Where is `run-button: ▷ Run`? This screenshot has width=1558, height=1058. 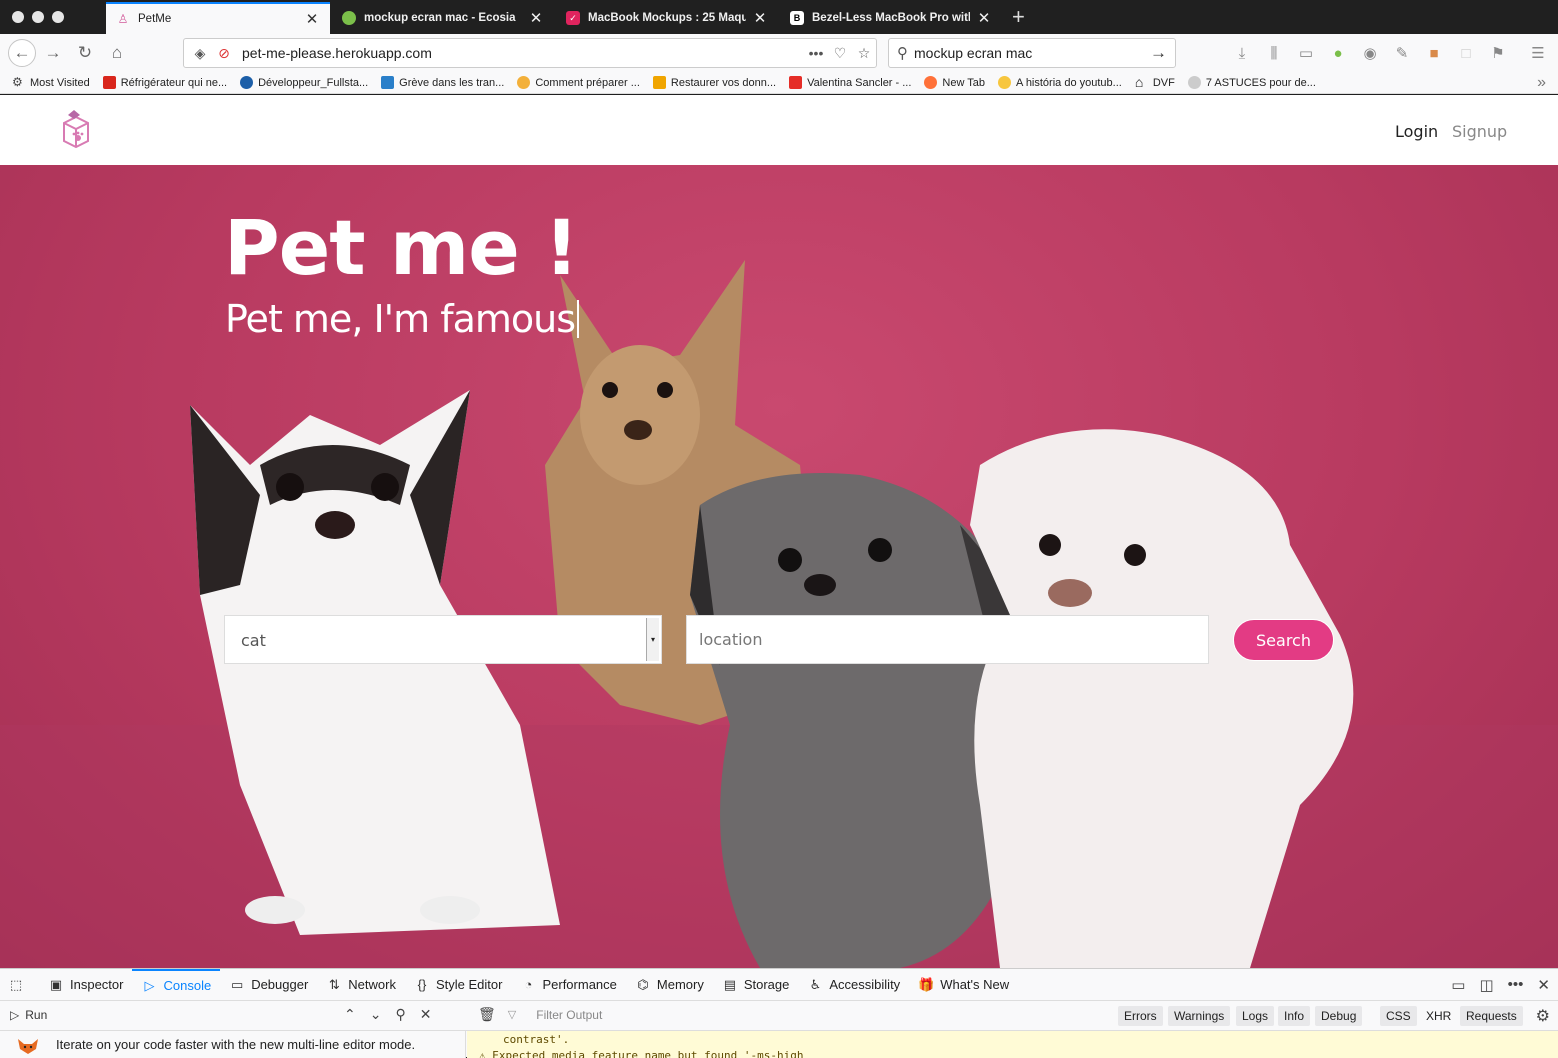 run-button: ▷ Run is located at coordinates (28, 1015).